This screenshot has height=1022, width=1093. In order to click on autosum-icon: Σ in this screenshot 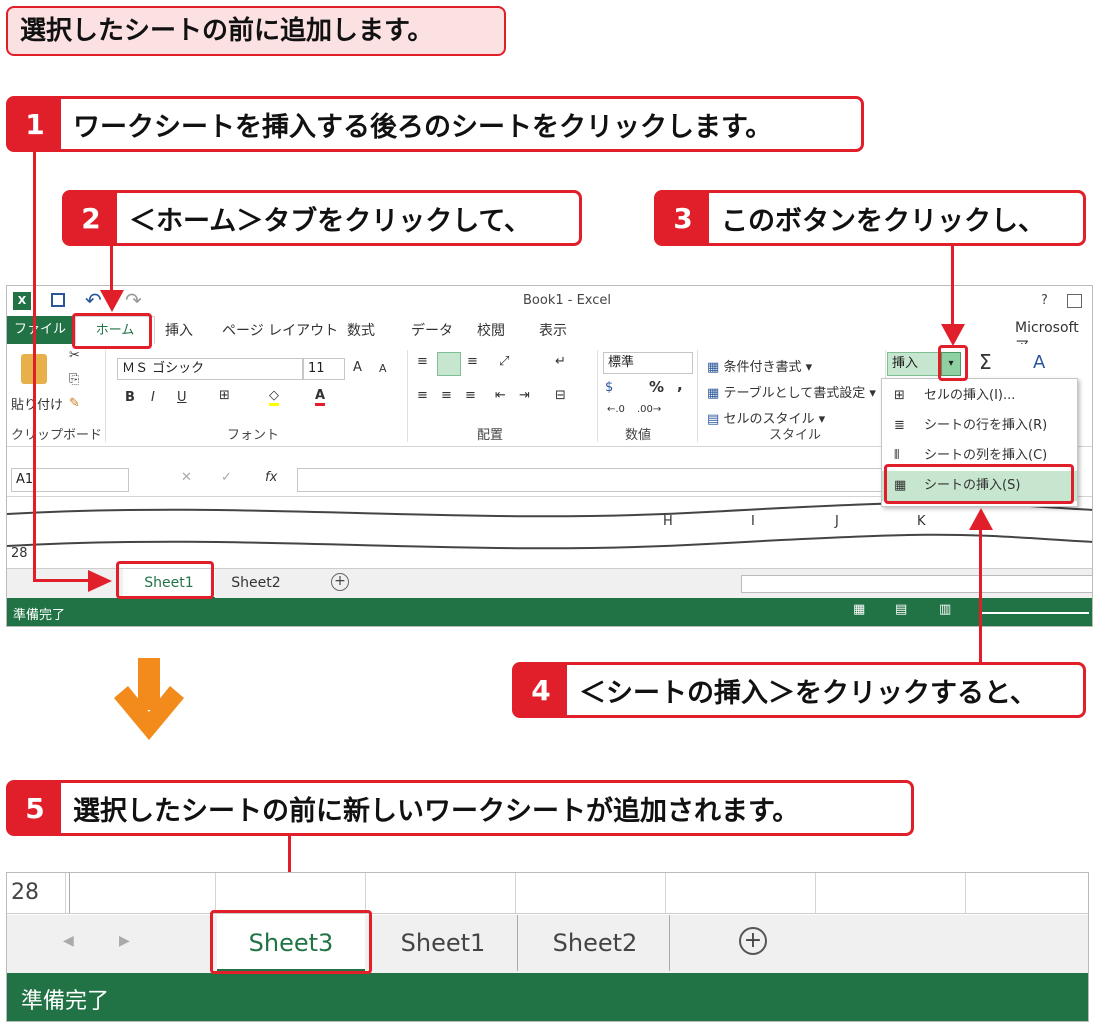, I will do `click(985, 362)`.